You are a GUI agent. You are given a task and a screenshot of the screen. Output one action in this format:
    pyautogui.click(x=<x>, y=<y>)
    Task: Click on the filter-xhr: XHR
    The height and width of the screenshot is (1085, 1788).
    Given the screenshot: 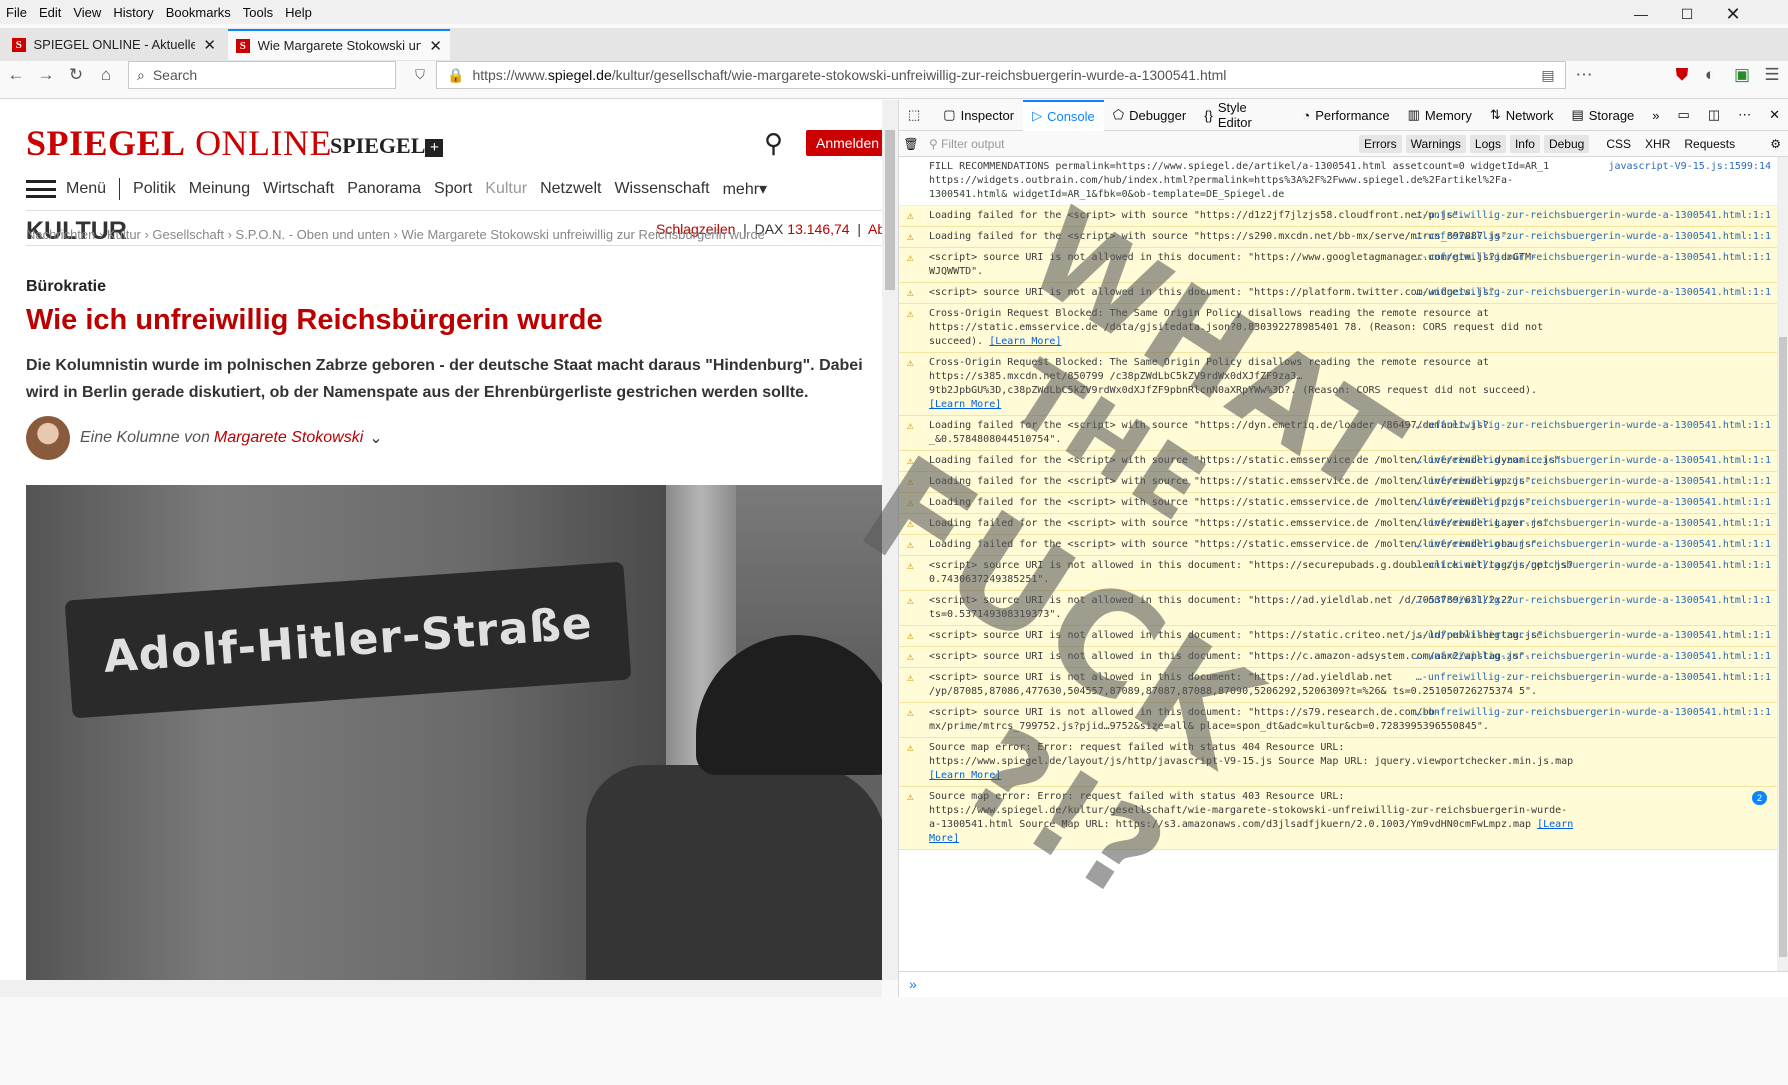 What is the action you would take?
    pyautogui.click(x=1657, y=144)
    